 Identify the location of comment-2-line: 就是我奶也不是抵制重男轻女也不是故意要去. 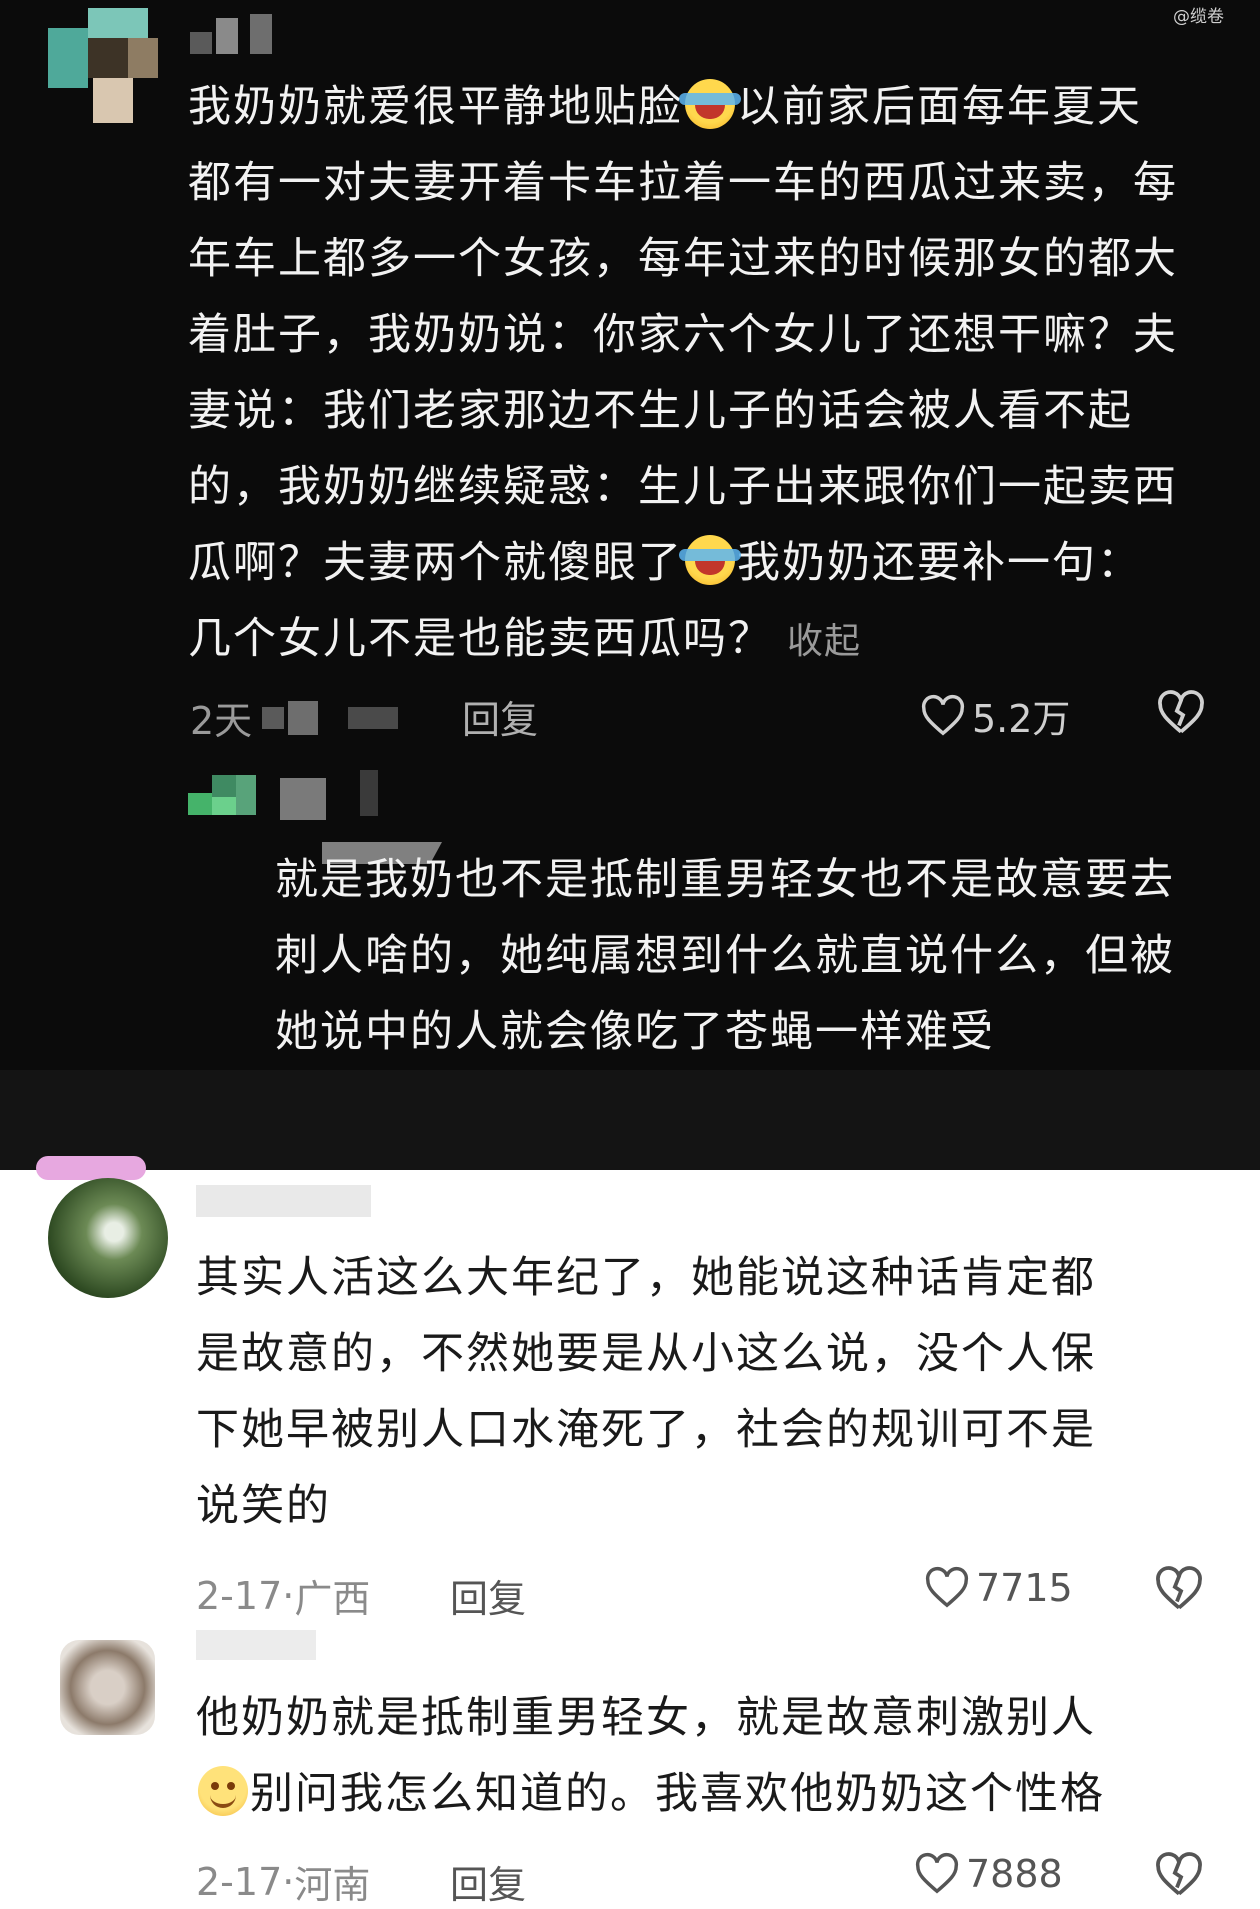
(725, 880).